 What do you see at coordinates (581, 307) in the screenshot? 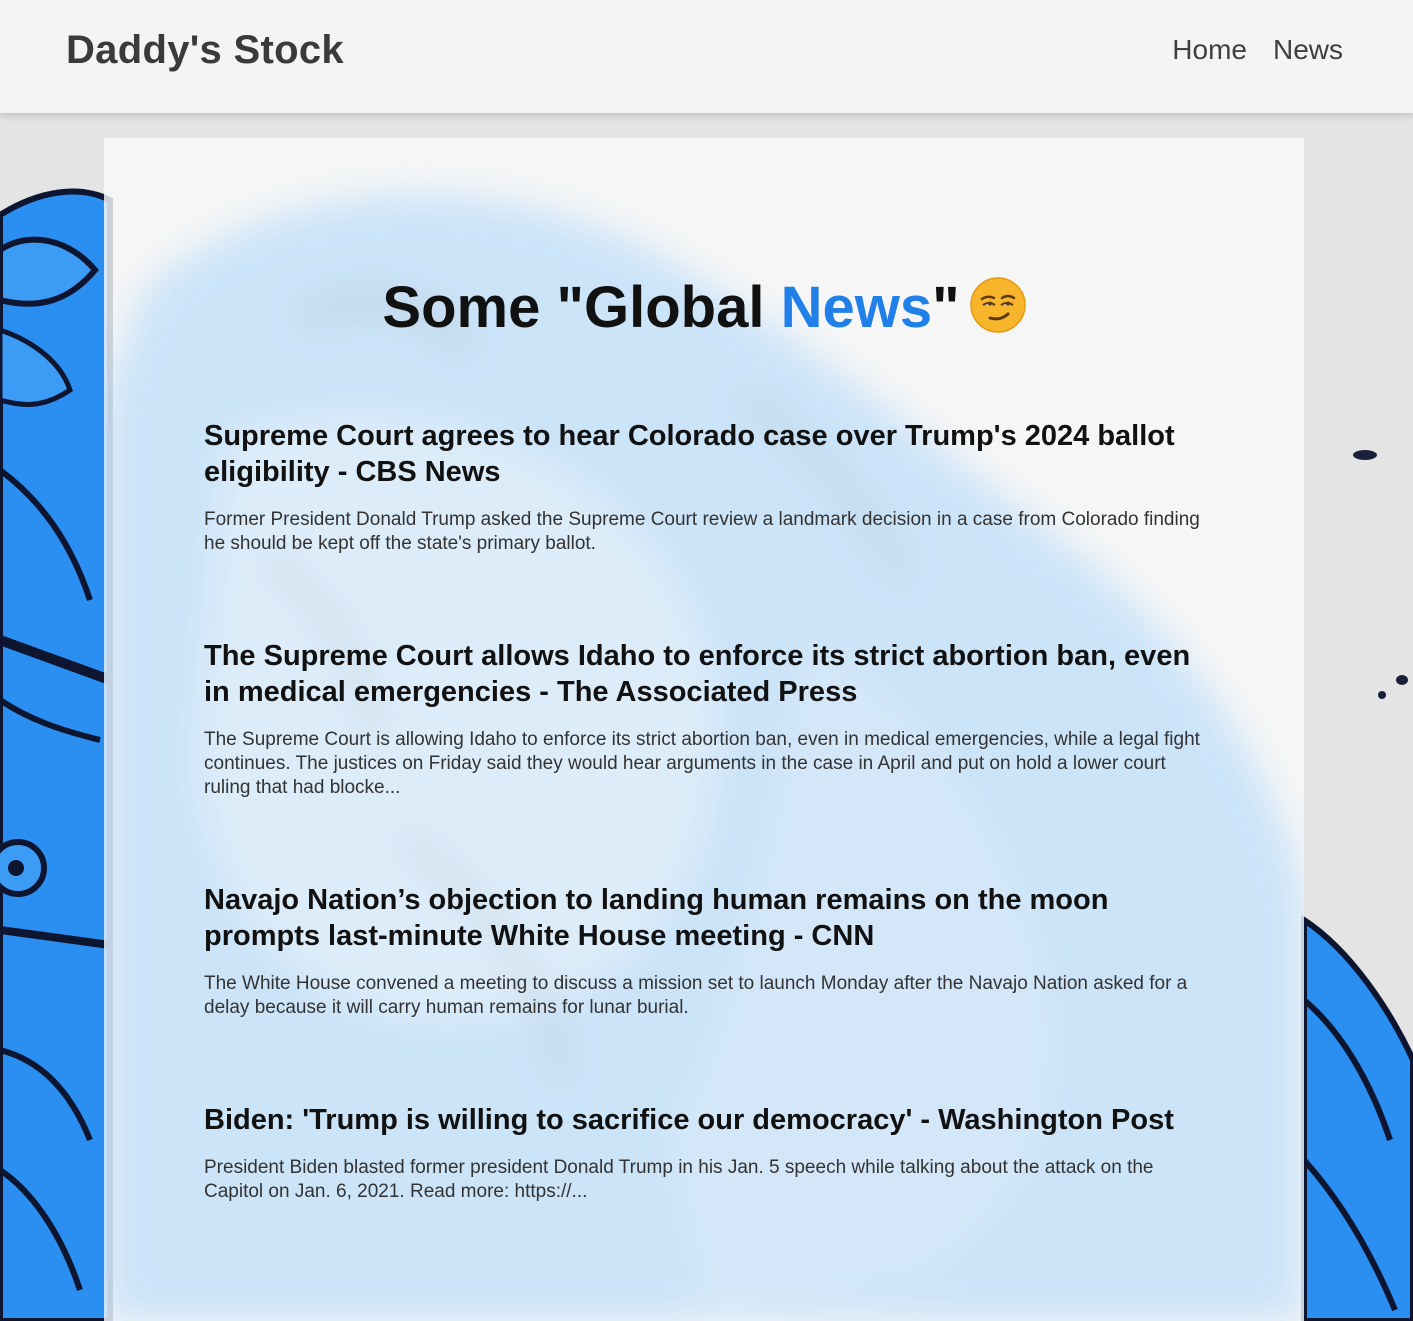
I see `page-title-prefix: Some "Global` at bounding box center [581, 307].